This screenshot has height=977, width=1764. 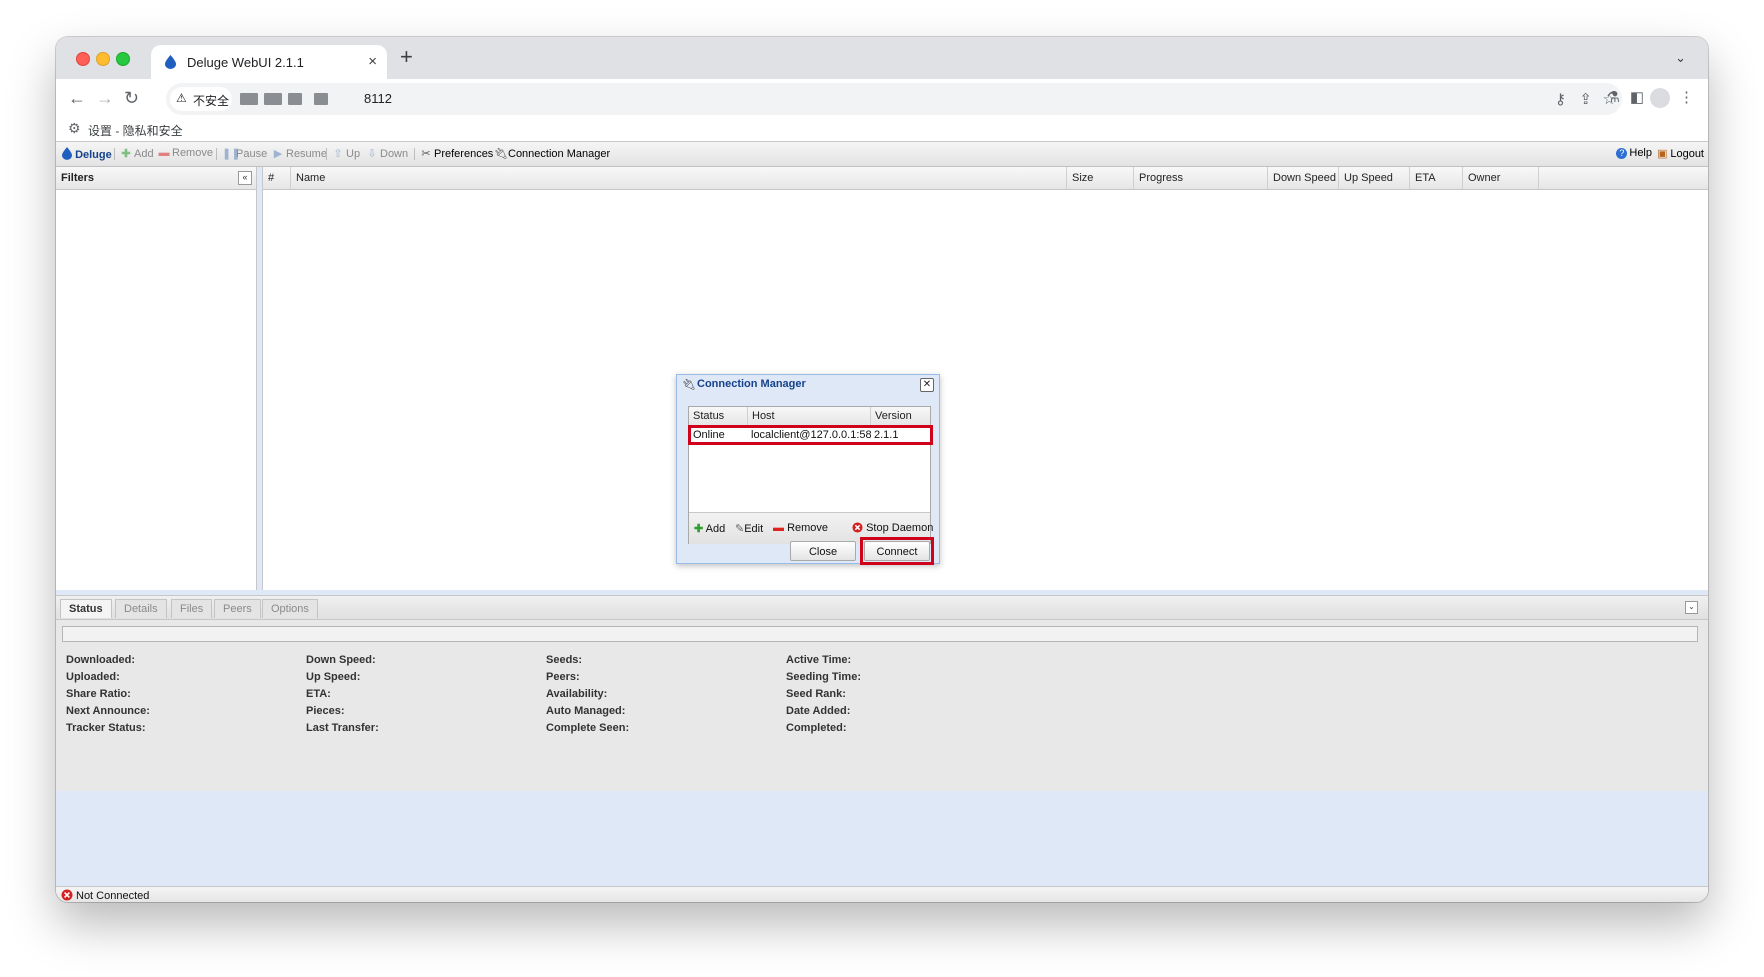 What do you see at coordinates (1613, 97) in the screenshot?
I see `labs-flask-icon: ⚗` at bounding box center [1613, 97].